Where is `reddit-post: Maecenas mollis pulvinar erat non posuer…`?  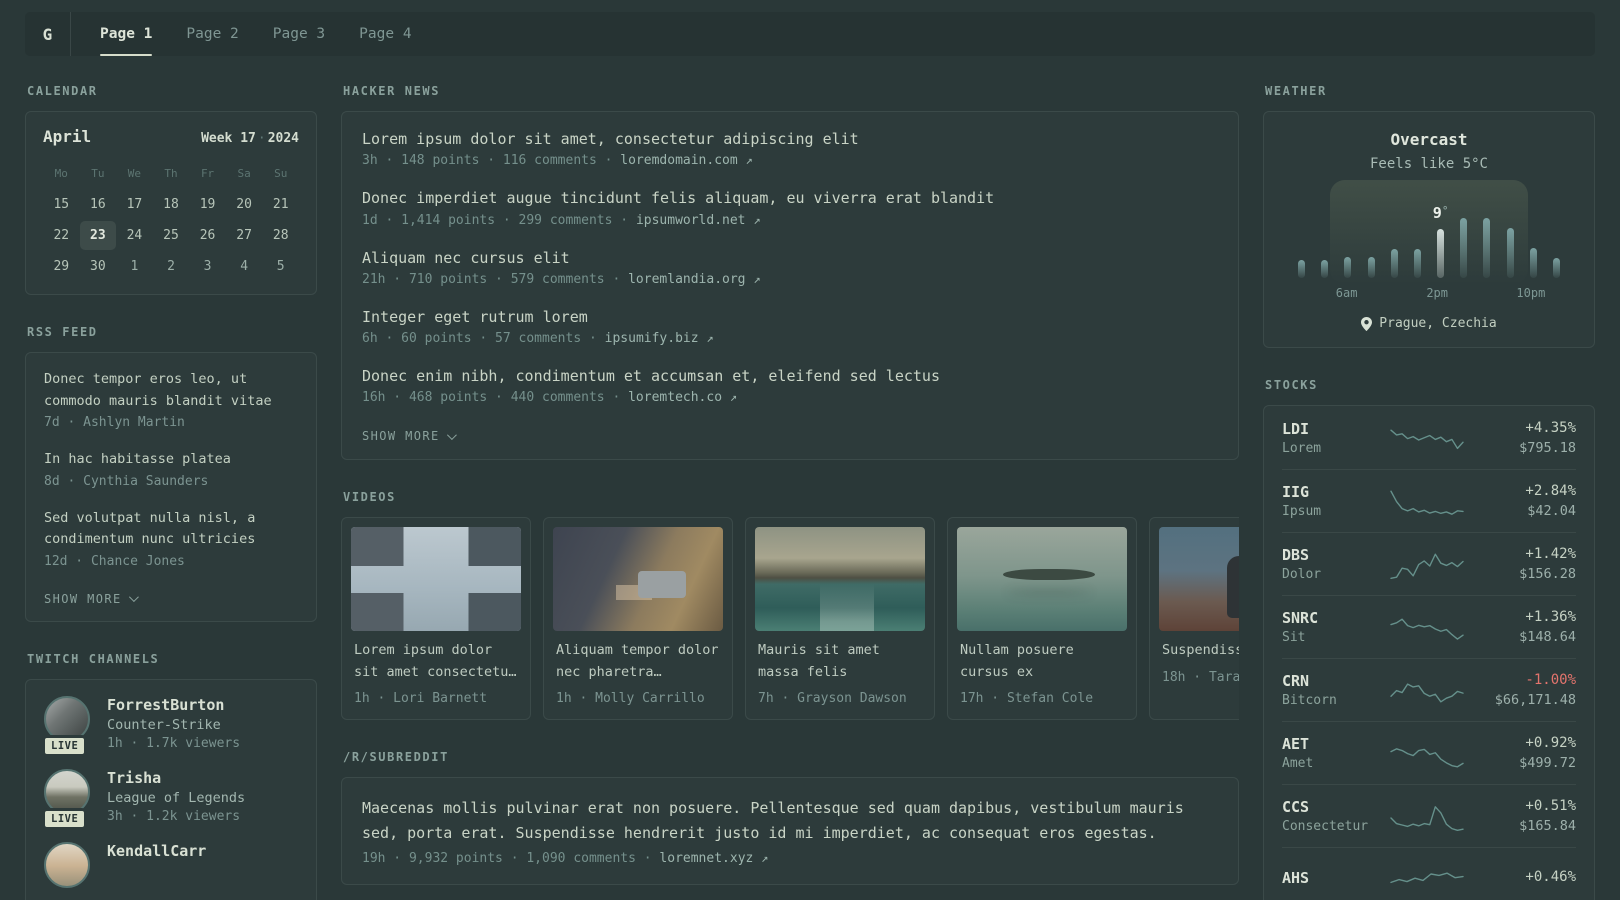
reddit-post: Maecenas mollis pulvinar erat non posuer… is located at coordinates (790, 831).